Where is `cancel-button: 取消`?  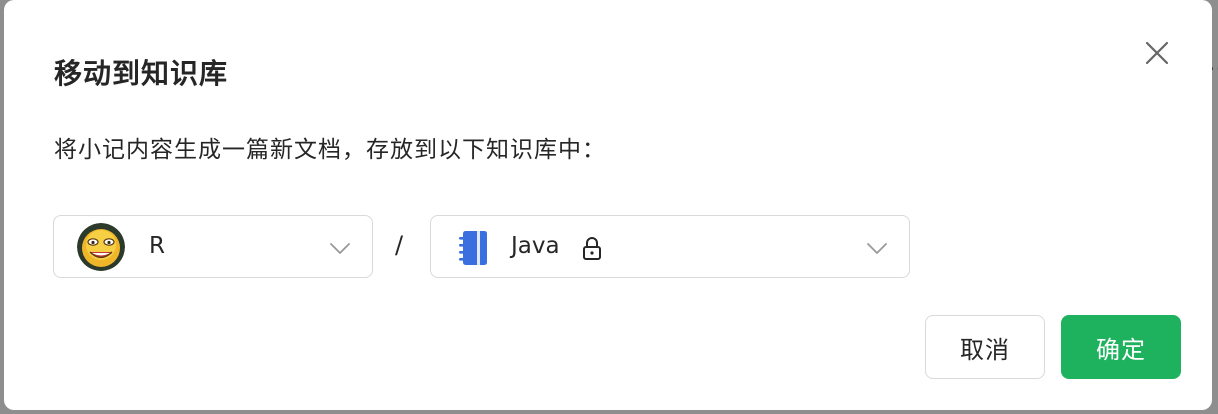
cancel-button: 取消 is located at coordinates (985, 347).